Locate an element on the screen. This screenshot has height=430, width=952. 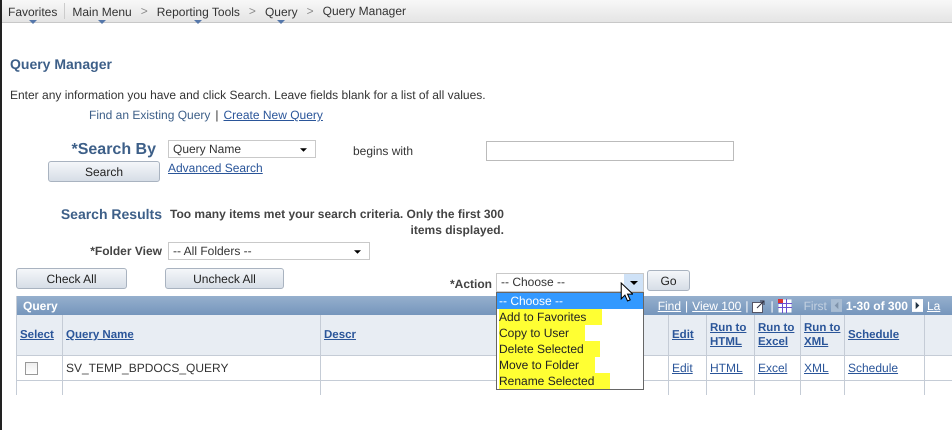
table-link: HTML is located at coordinates (726, 368).